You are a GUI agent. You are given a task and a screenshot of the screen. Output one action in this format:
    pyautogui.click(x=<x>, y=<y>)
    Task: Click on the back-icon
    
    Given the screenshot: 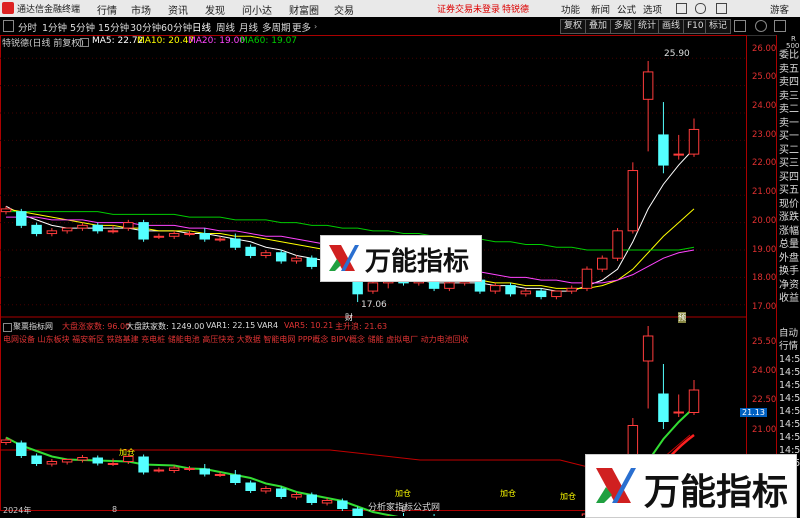 What is the action you would take?
    pyautogui.click(x=8, y=26)
    